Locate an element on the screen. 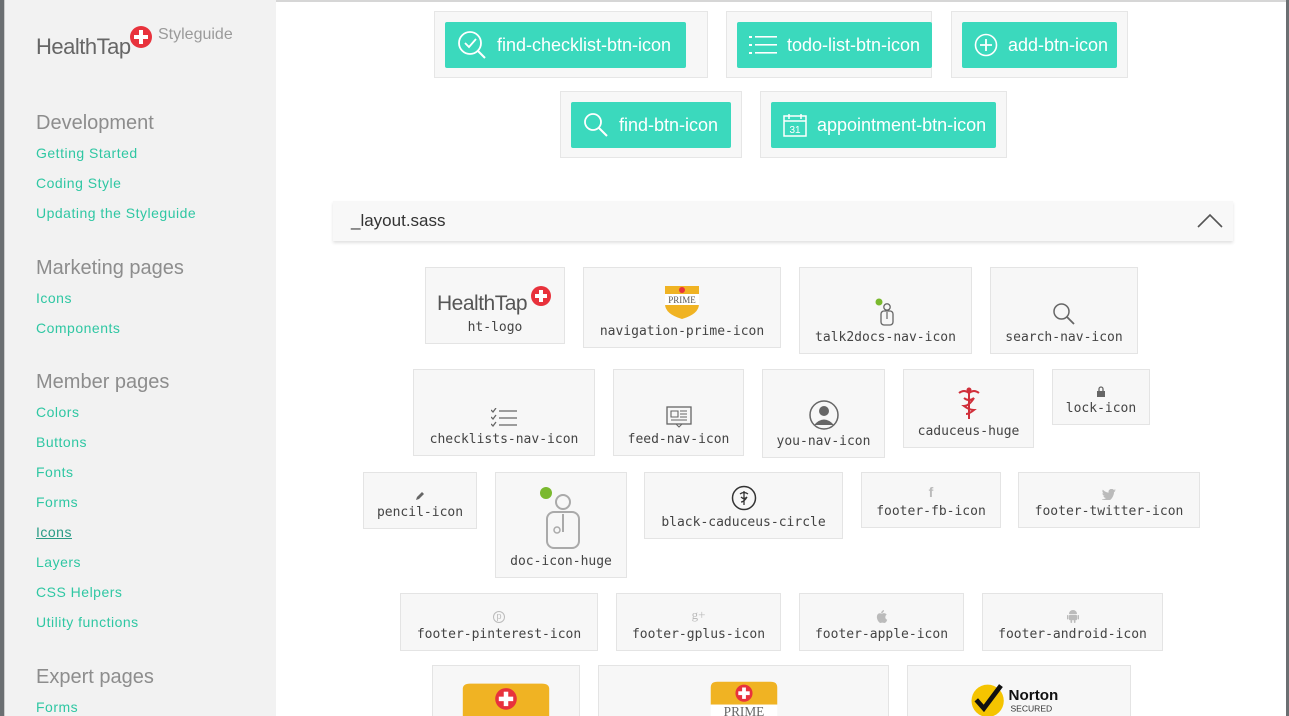  todo-list-button: todo-list-btn-icon is located at coordinates (834, 45).